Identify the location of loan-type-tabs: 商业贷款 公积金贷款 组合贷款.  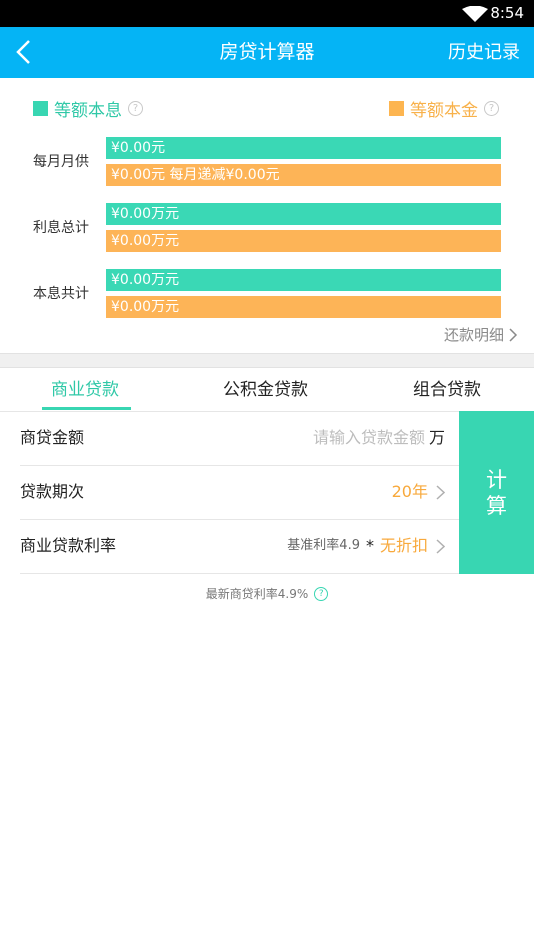
(267, 390).